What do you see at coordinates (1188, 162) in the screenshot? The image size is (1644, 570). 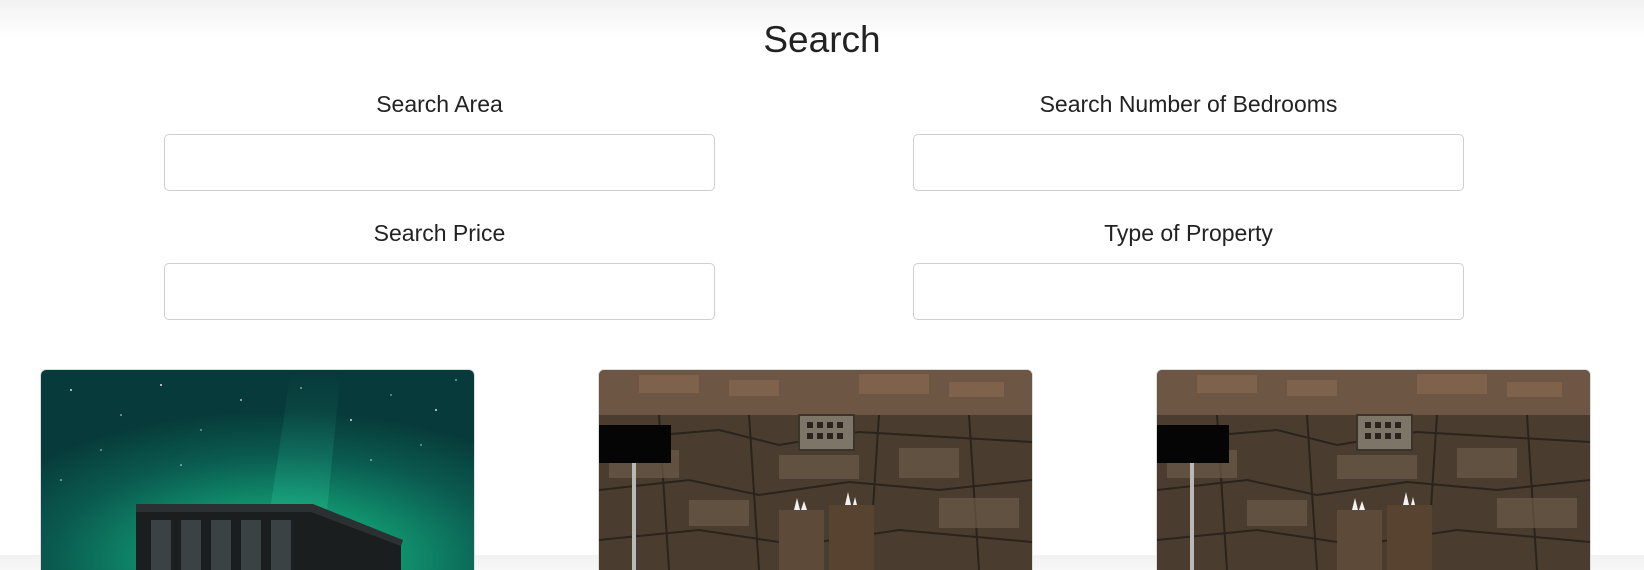 I see `search-bedrooms-input` at bounding box center [1188, 162].